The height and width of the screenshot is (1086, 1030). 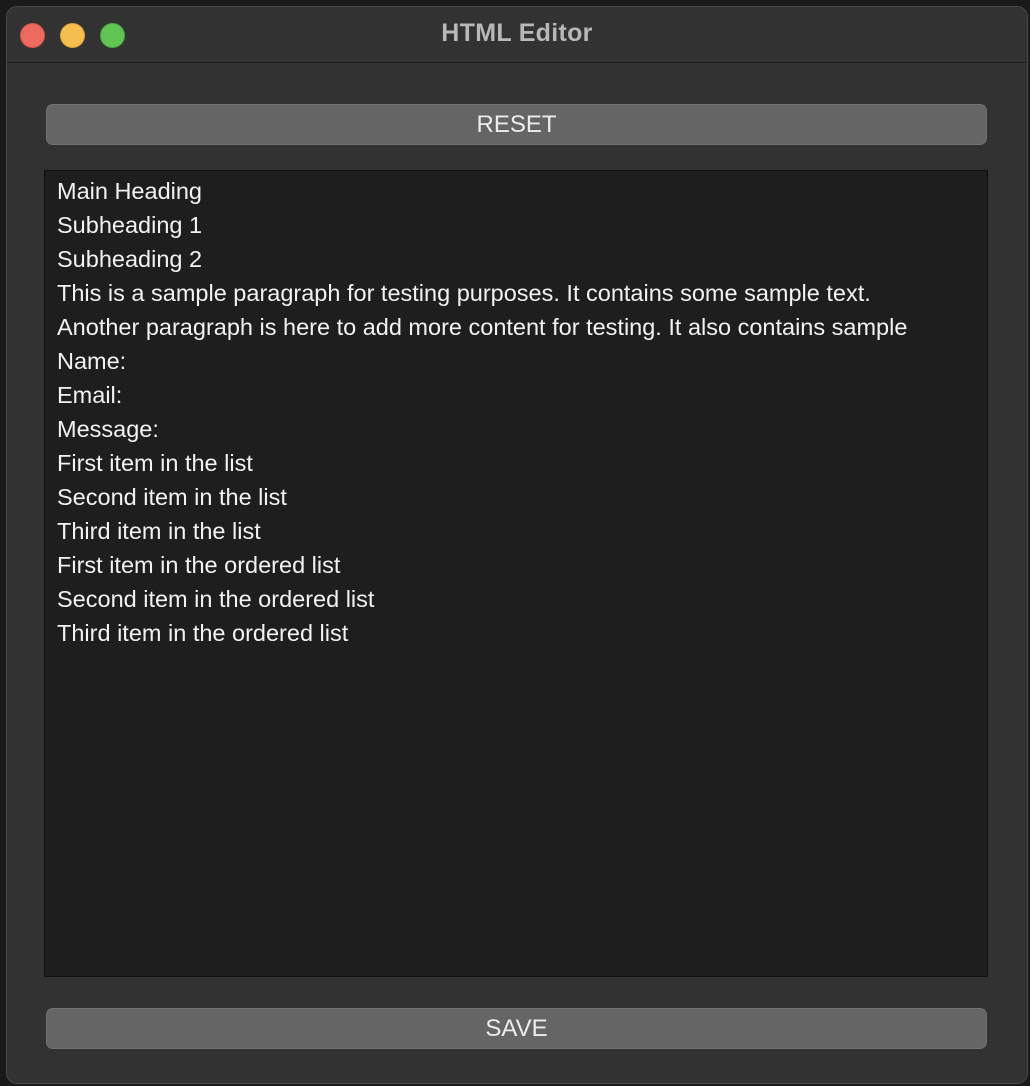 What do you see at coordinates (516, 124) in the screenshot?
I see `reset-button: RESET` at bounding box center [516, 124].